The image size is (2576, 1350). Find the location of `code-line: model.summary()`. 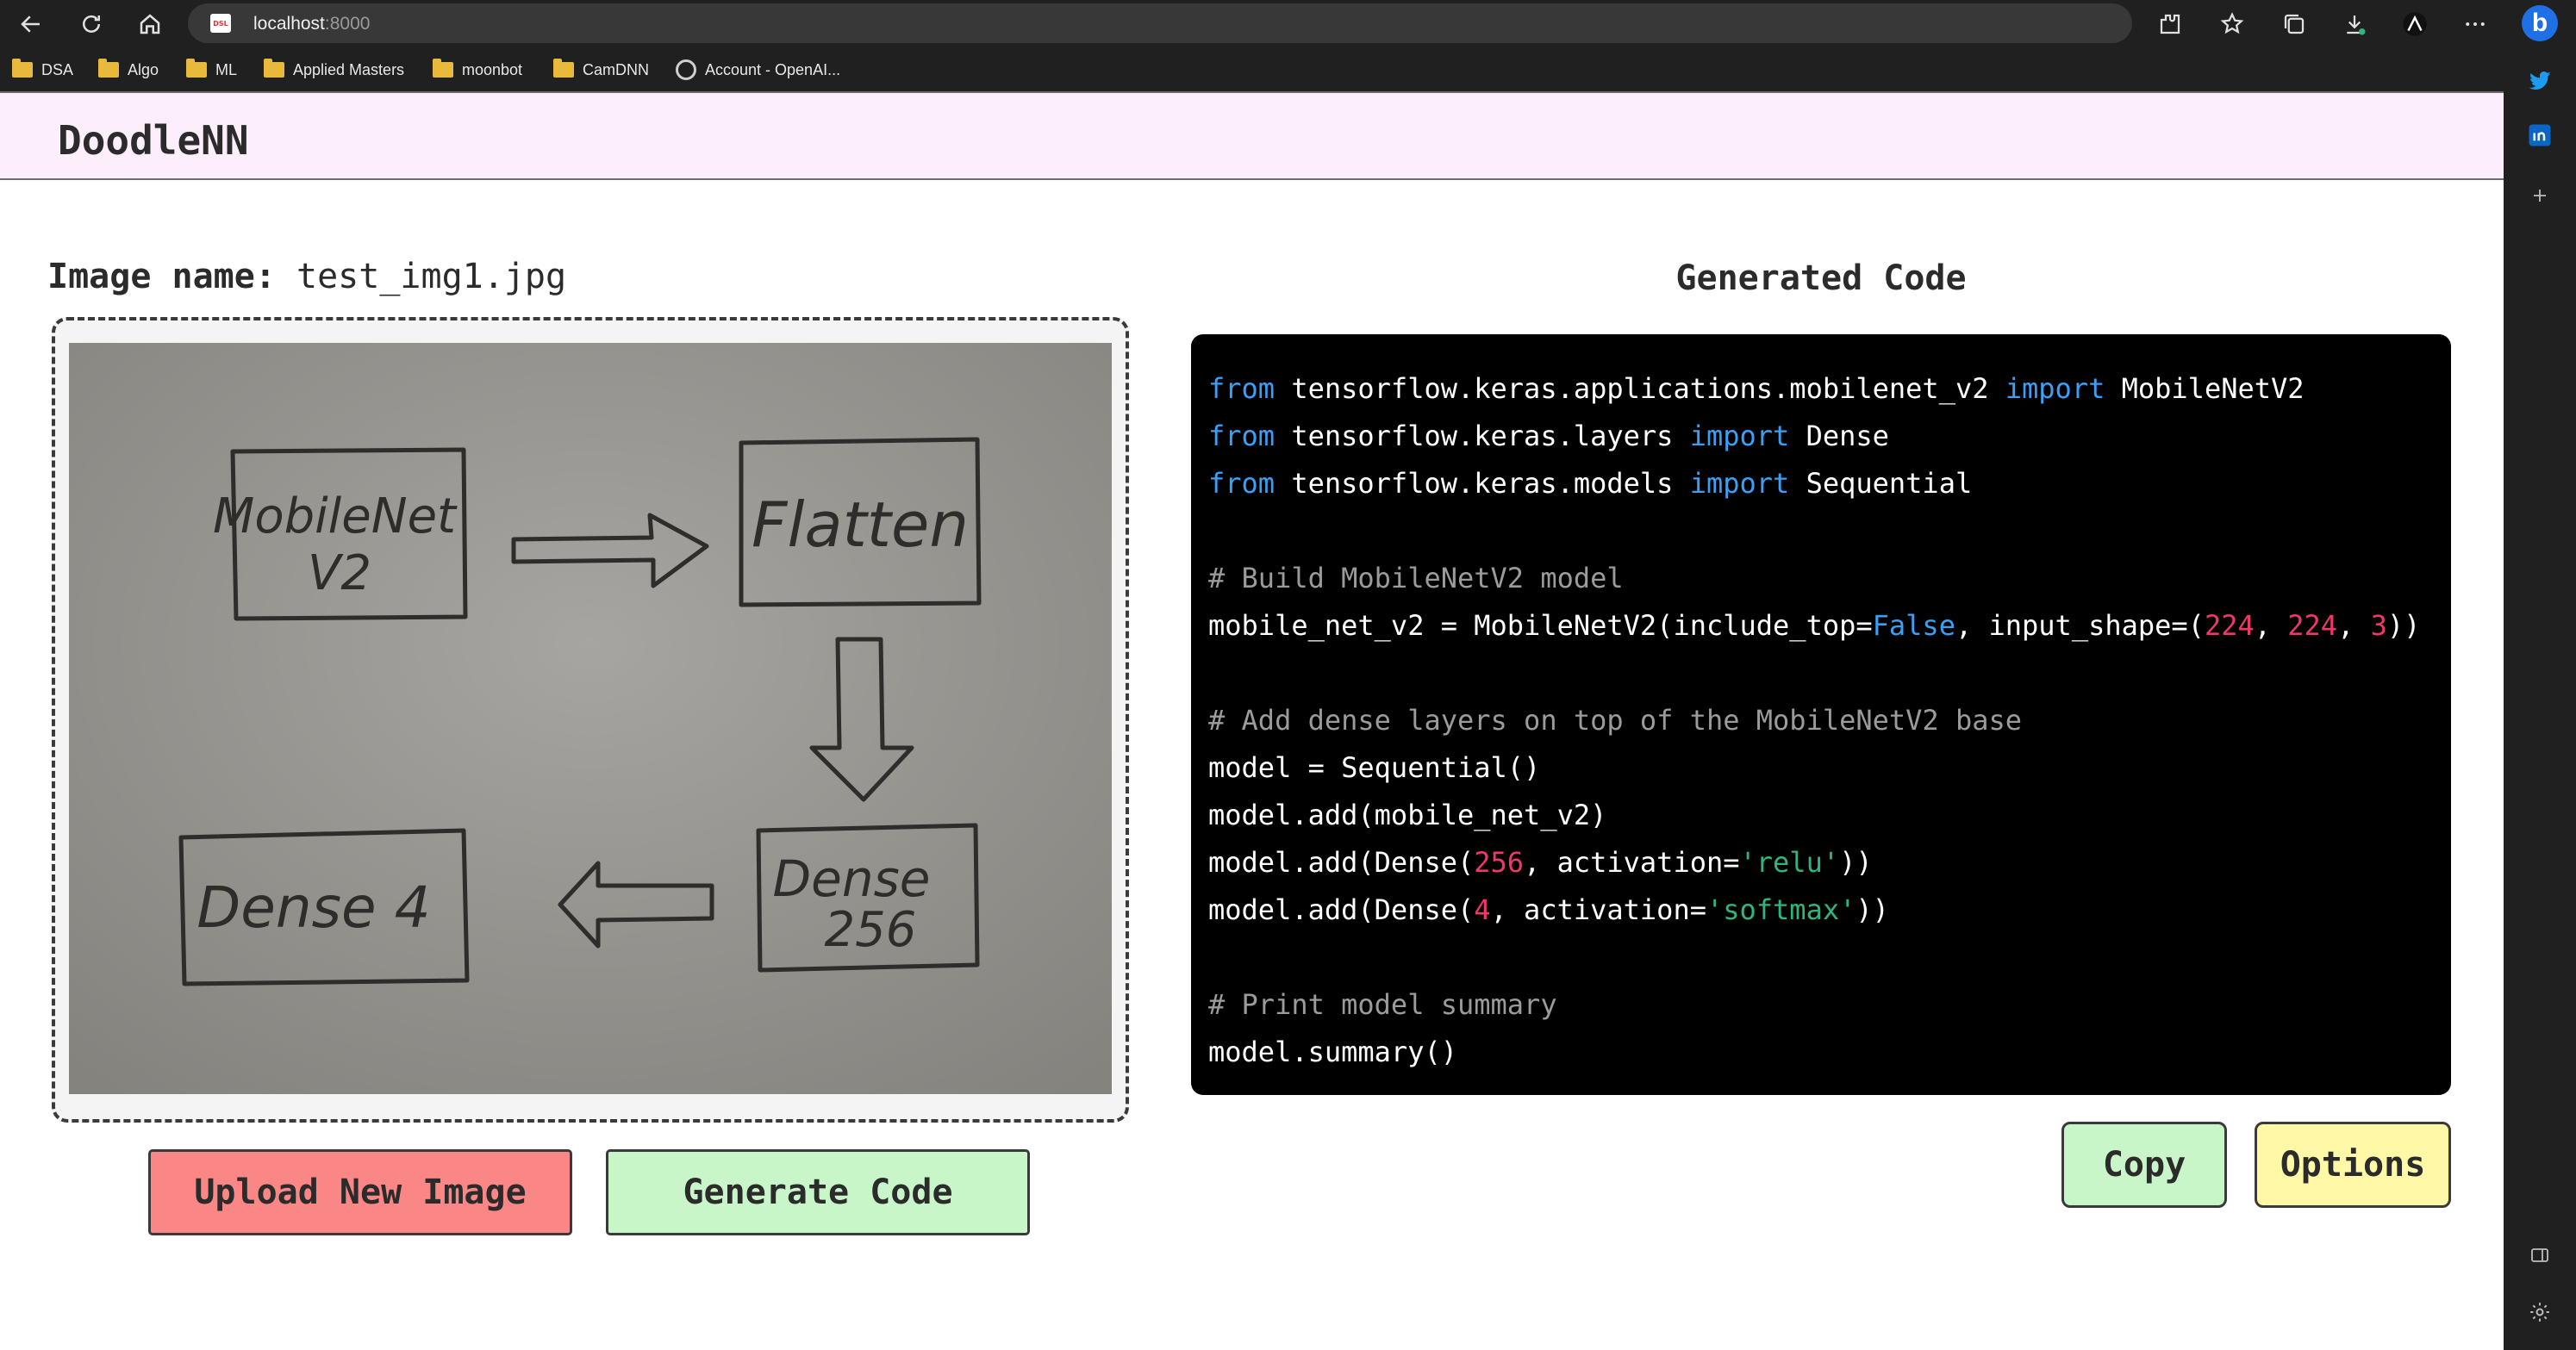

code-line: model.summary() is located at coordinates (1332, 1052).